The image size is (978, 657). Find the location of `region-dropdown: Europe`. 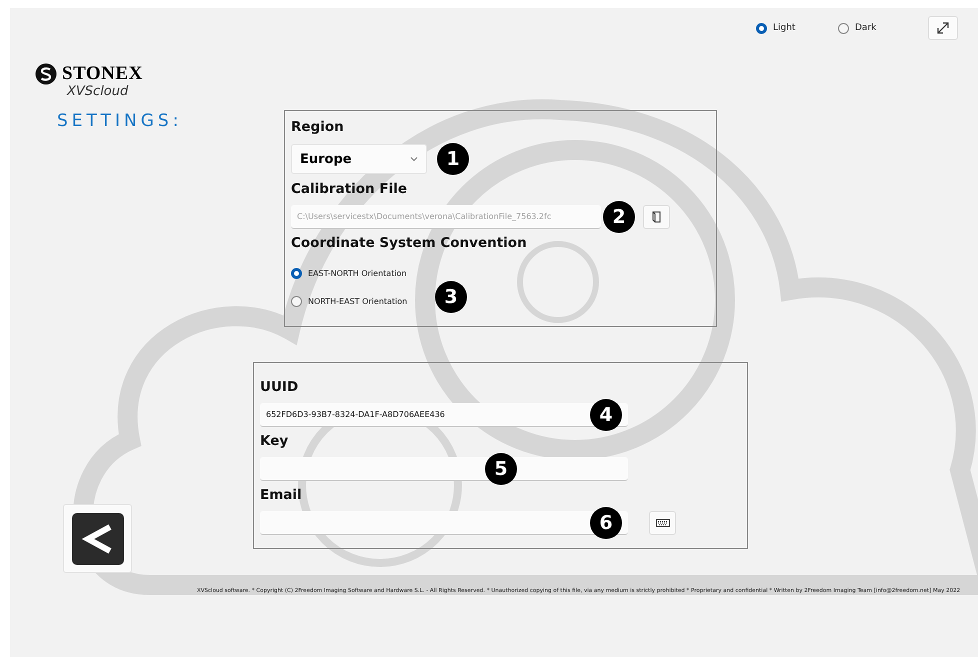

region-dropdown: Europe is located at coordinates (359, 159).